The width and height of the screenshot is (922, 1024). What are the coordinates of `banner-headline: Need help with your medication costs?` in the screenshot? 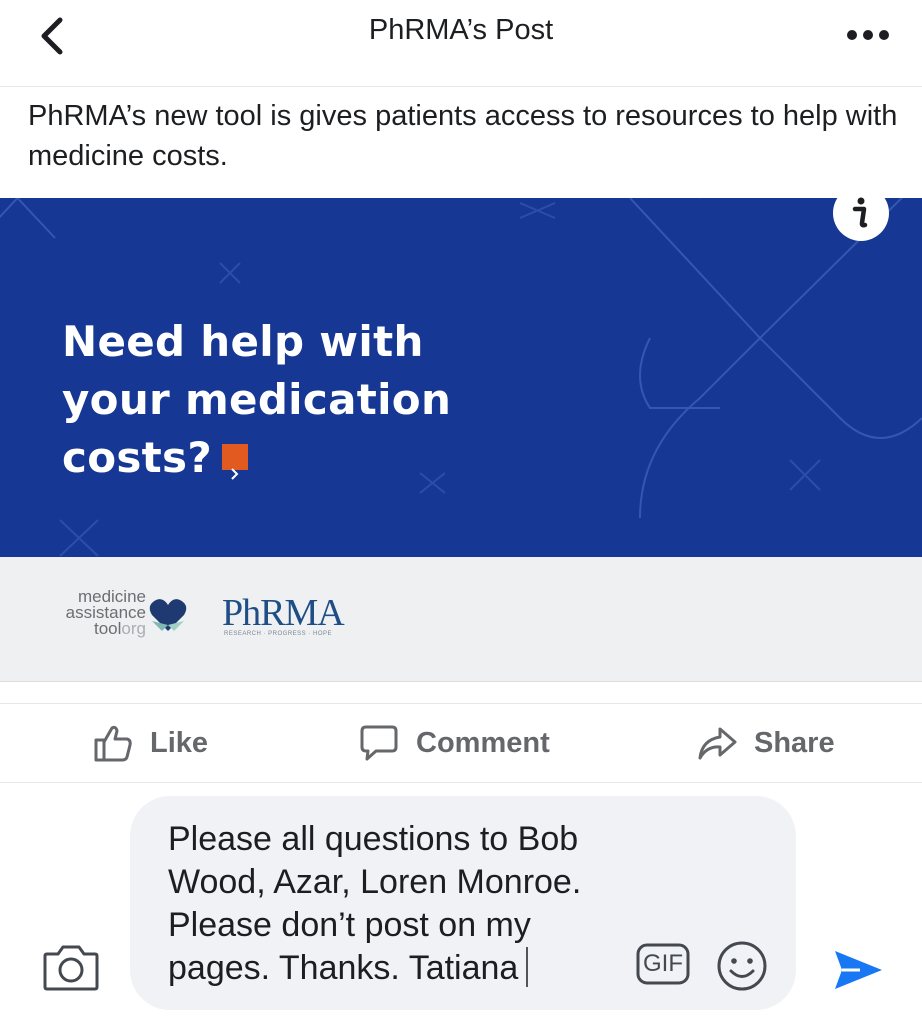 It's located at (292, 400).